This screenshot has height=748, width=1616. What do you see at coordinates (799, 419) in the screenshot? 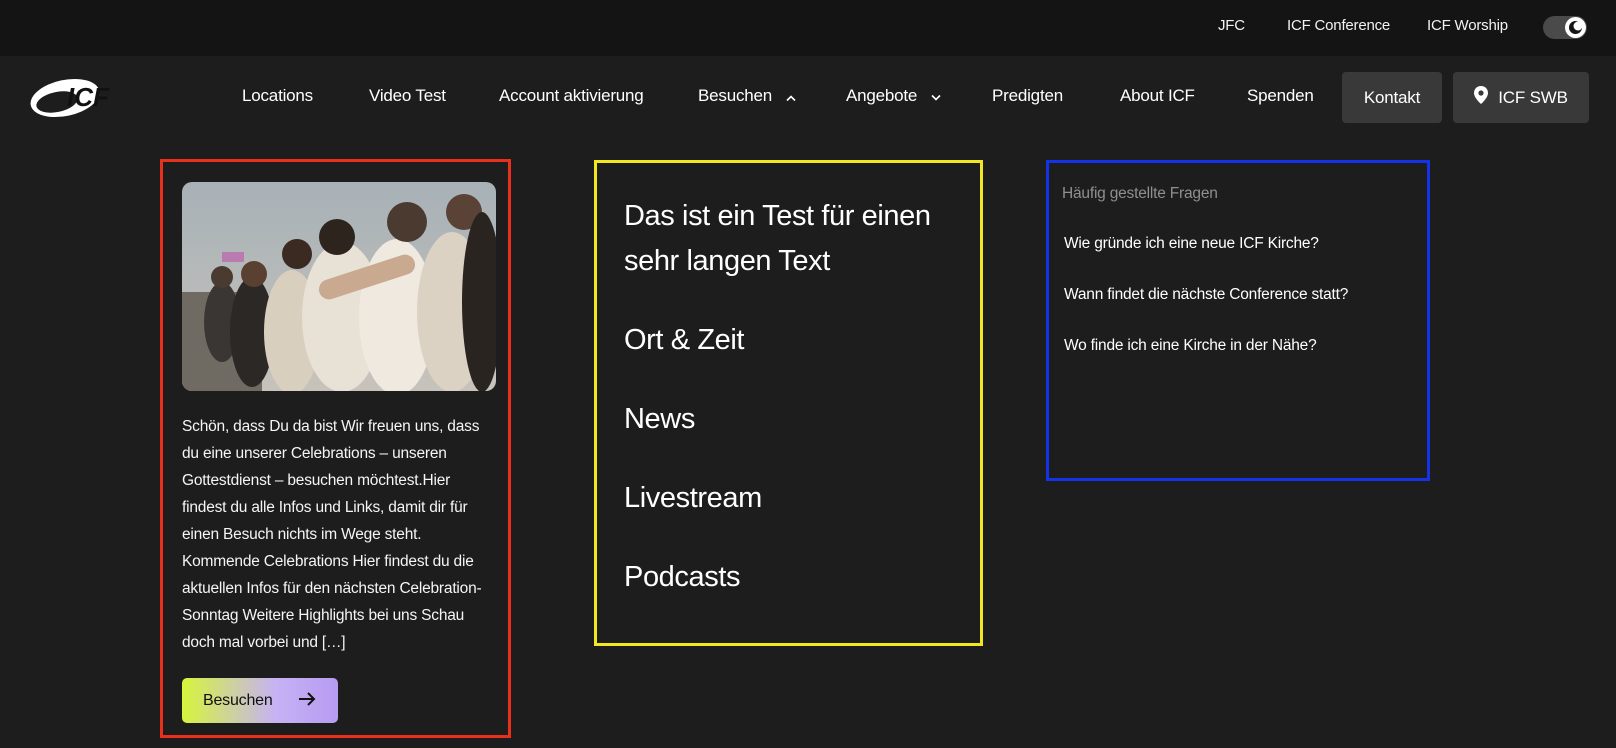
I see `link-news: News` at bounding box center [799, 419].